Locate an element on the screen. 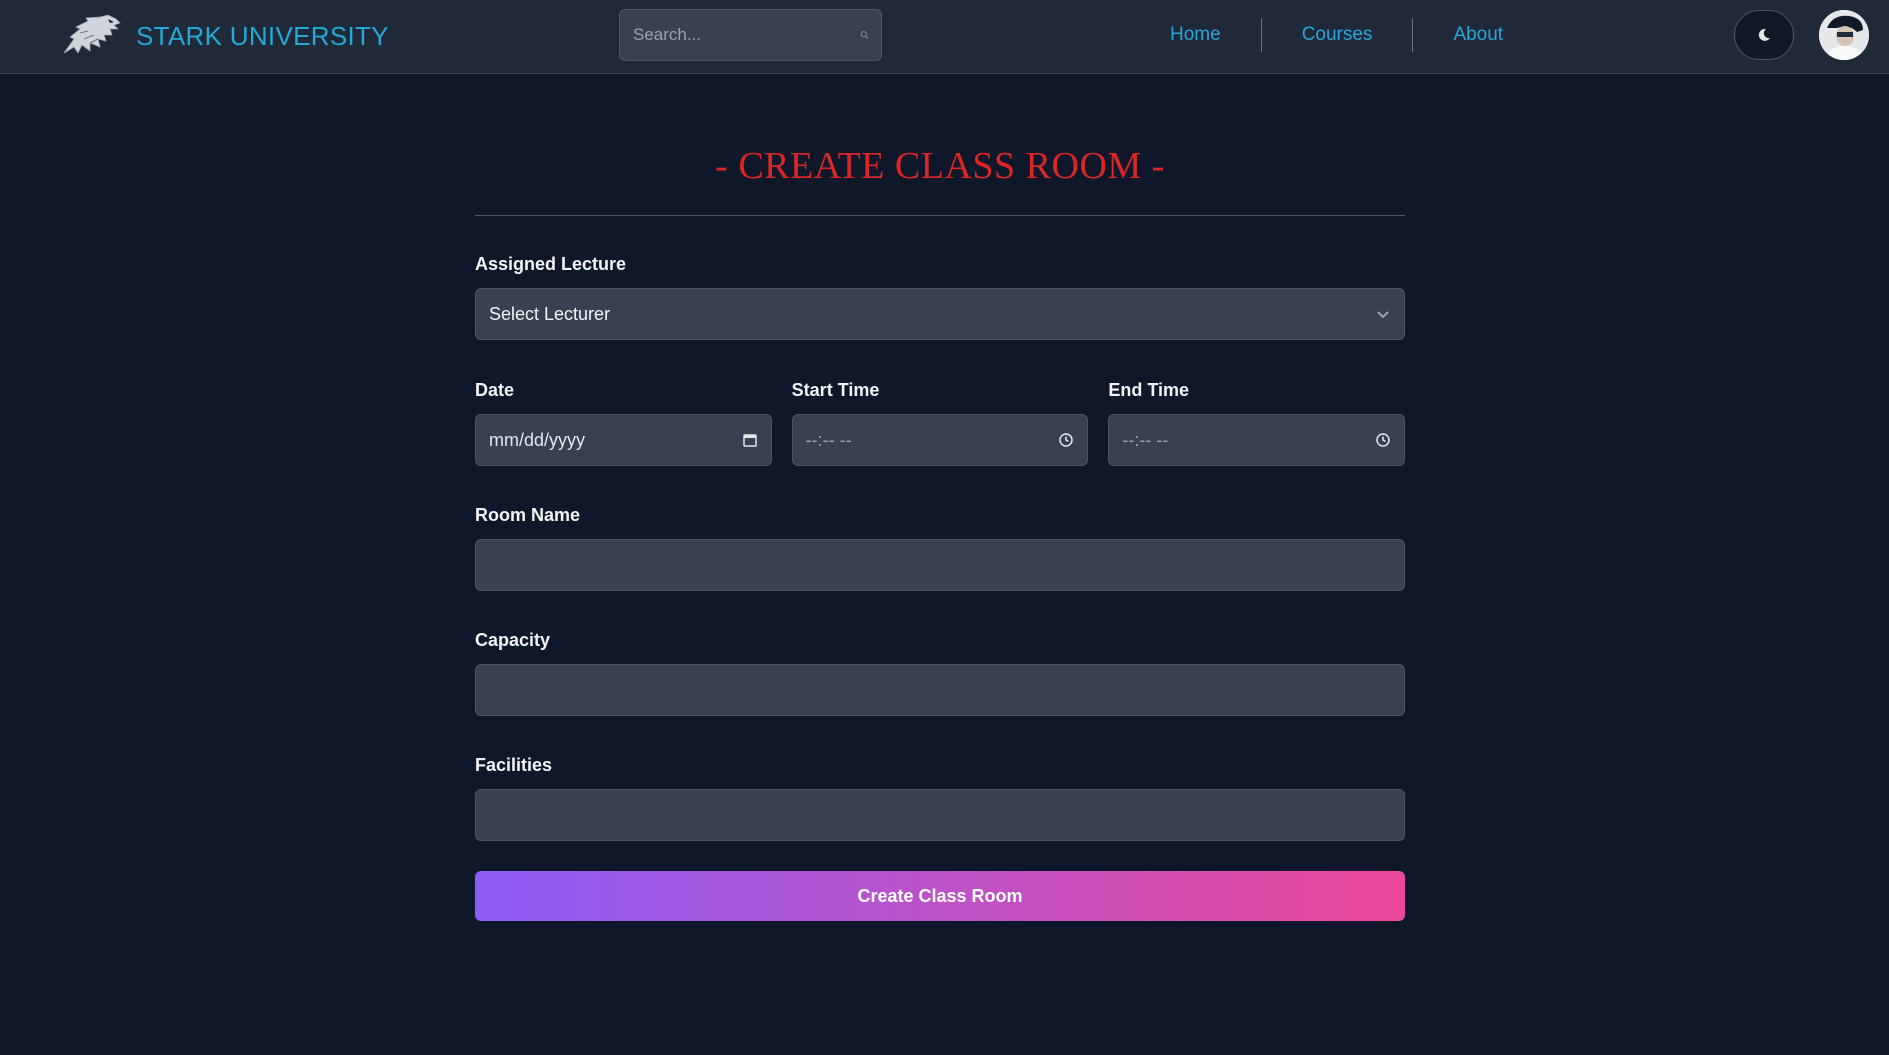  start-time-field: --:-- -- is located at coordinates (940, 440).